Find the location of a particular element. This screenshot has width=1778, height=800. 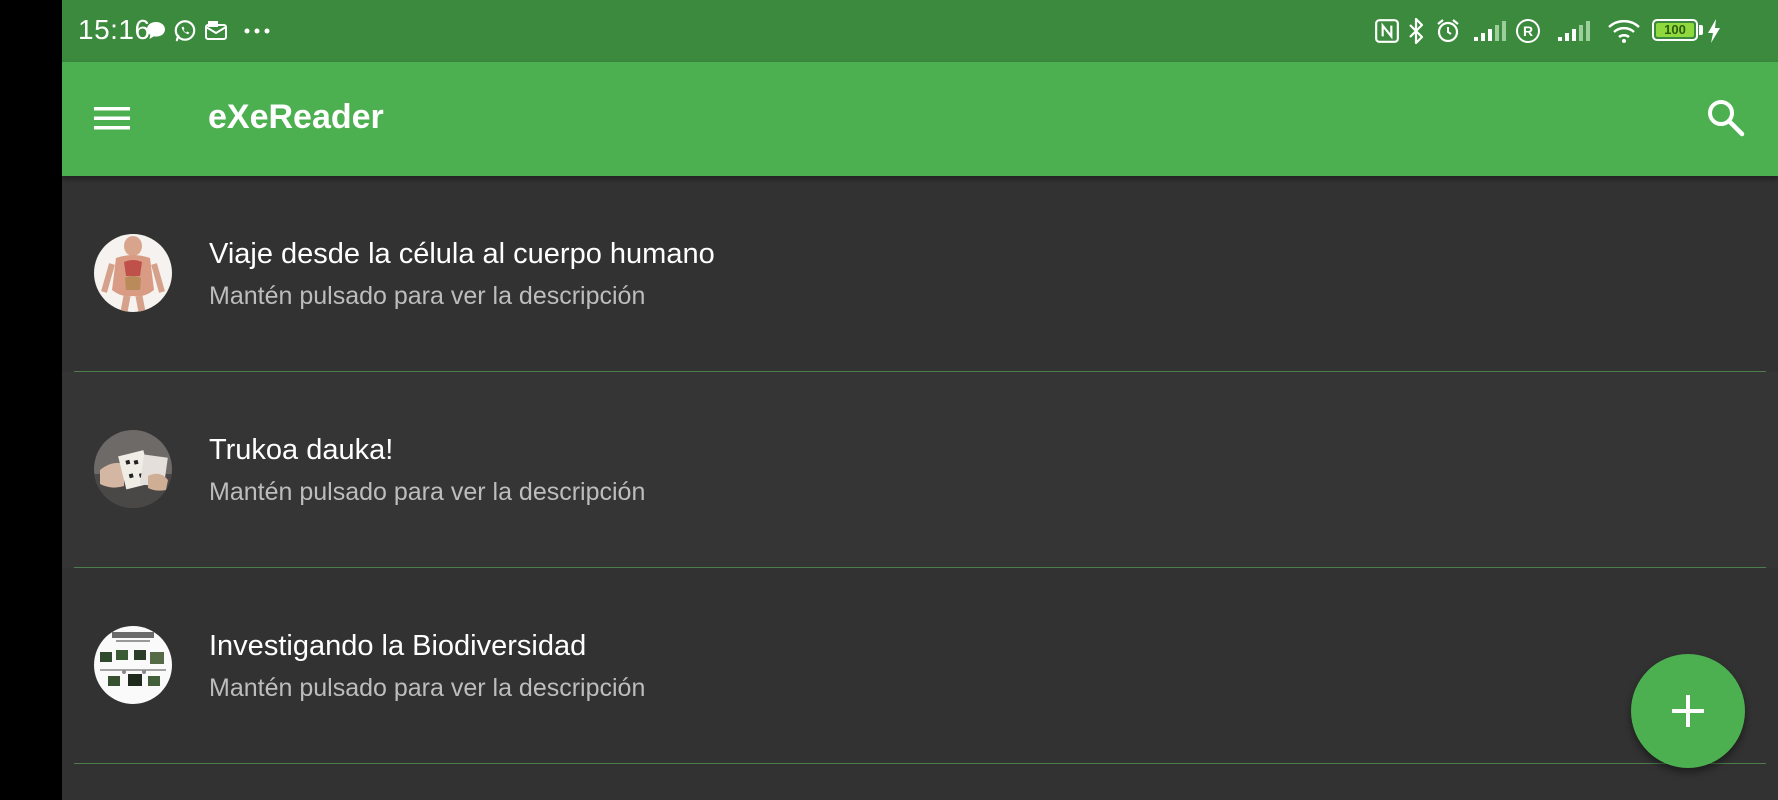

app-bar: eXeReader is located at coordinates (920, 119).